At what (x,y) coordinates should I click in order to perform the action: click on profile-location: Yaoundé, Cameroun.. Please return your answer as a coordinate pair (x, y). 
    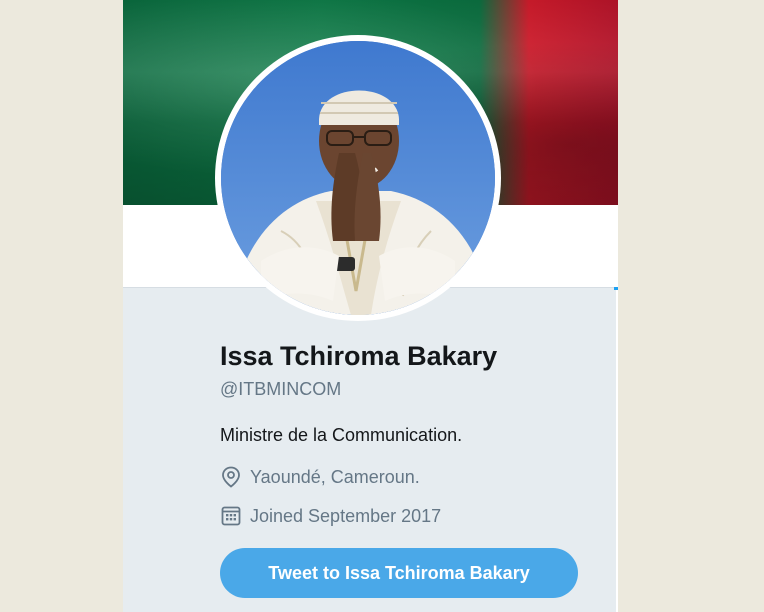
    Looking at the image, I should click on (410, 477).